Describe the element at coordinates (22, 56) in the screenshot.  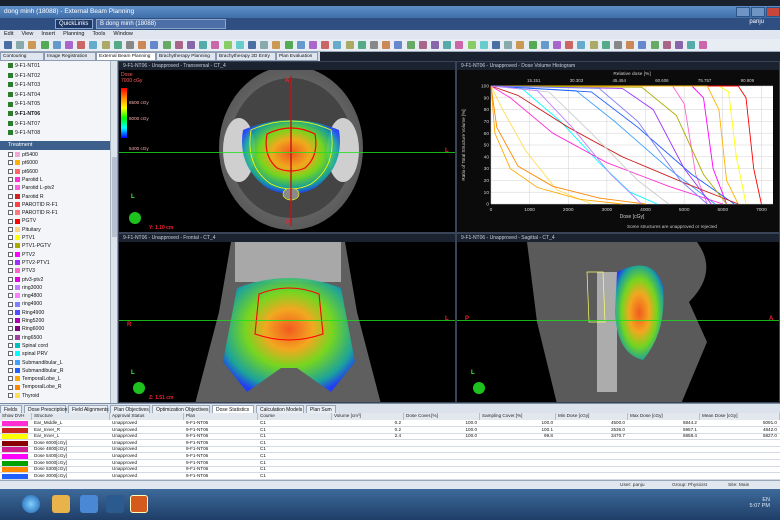
I see `tab-contouring: Contouring` at that location.